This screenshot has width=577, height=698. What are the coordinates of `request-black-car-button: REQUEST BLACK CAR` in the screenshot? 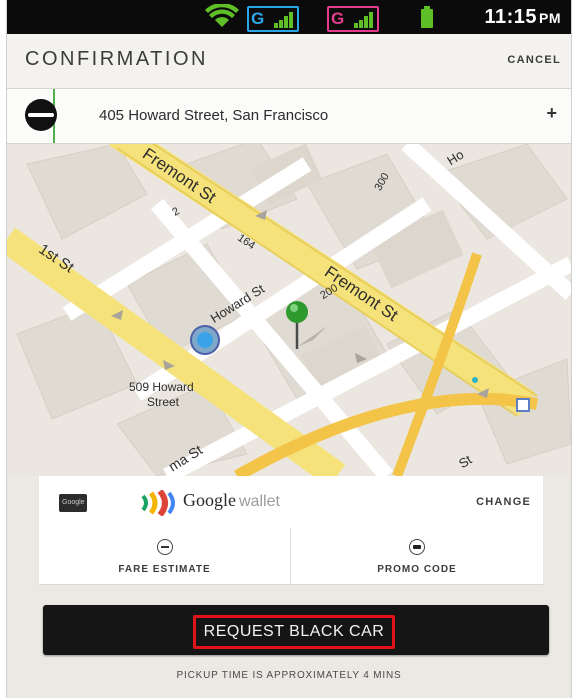 It's located at (296, 630).